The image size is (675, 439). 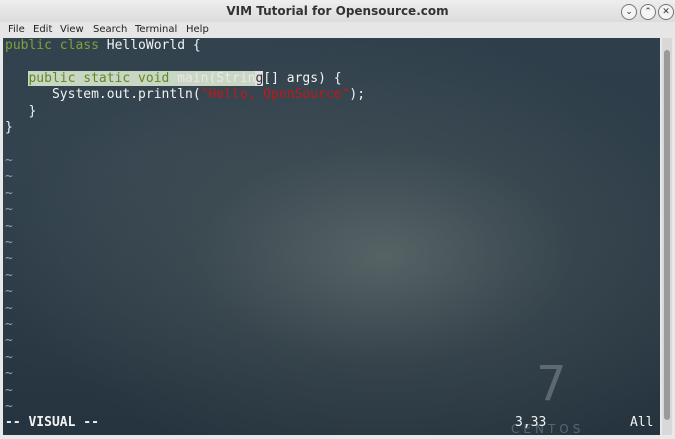 What do you see at coordinates (642, 422) in the screenshot?
I see `scroll-position: All` at bounding box center [642, 422].